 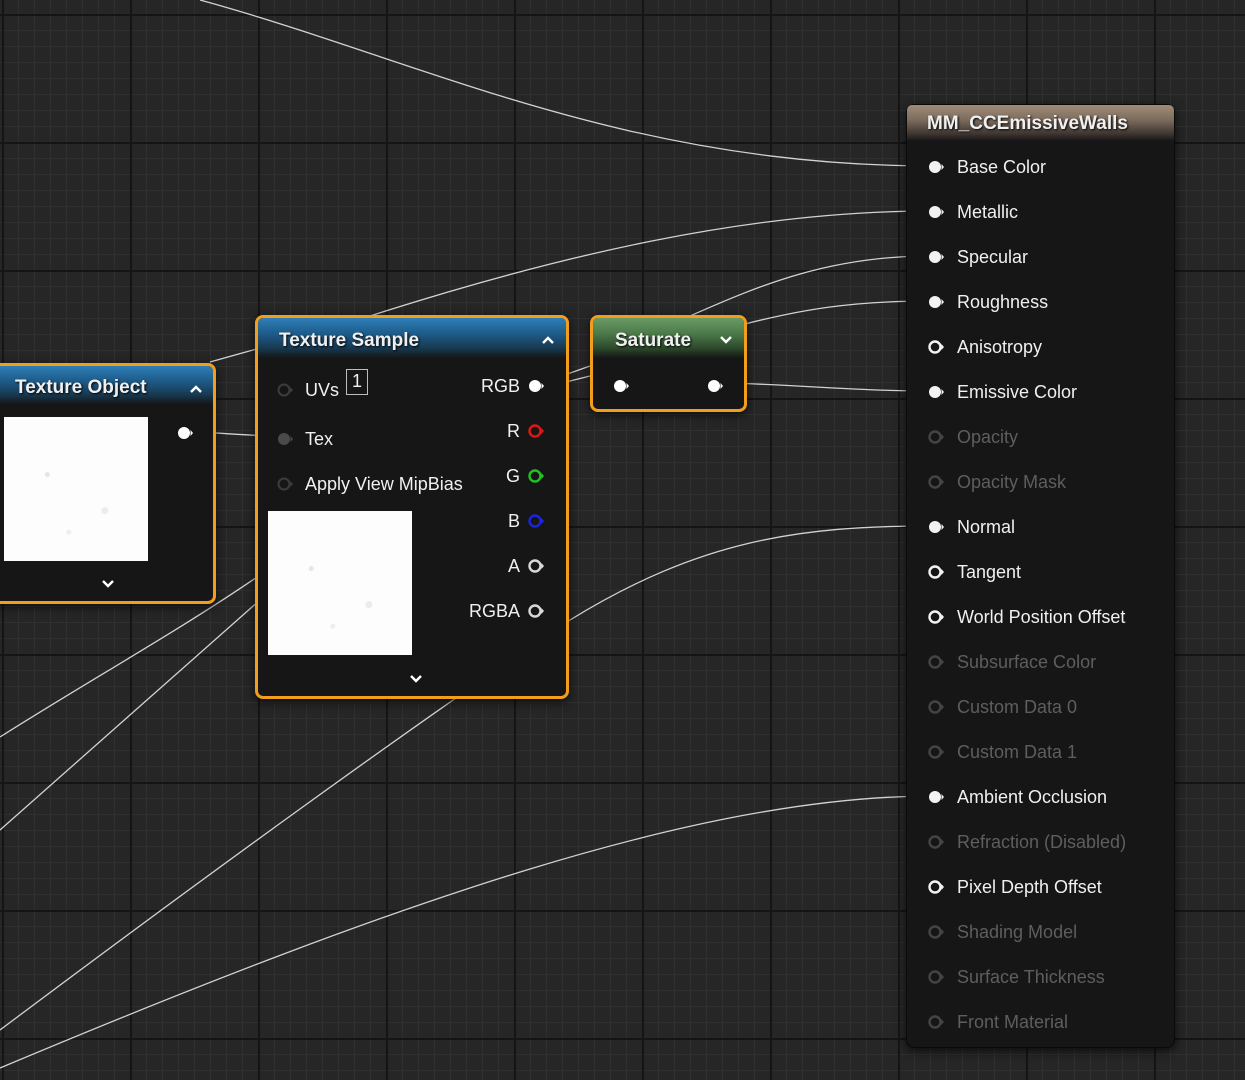 I want to click on material-input-label: Roughness, so click(x=1003, y=302).